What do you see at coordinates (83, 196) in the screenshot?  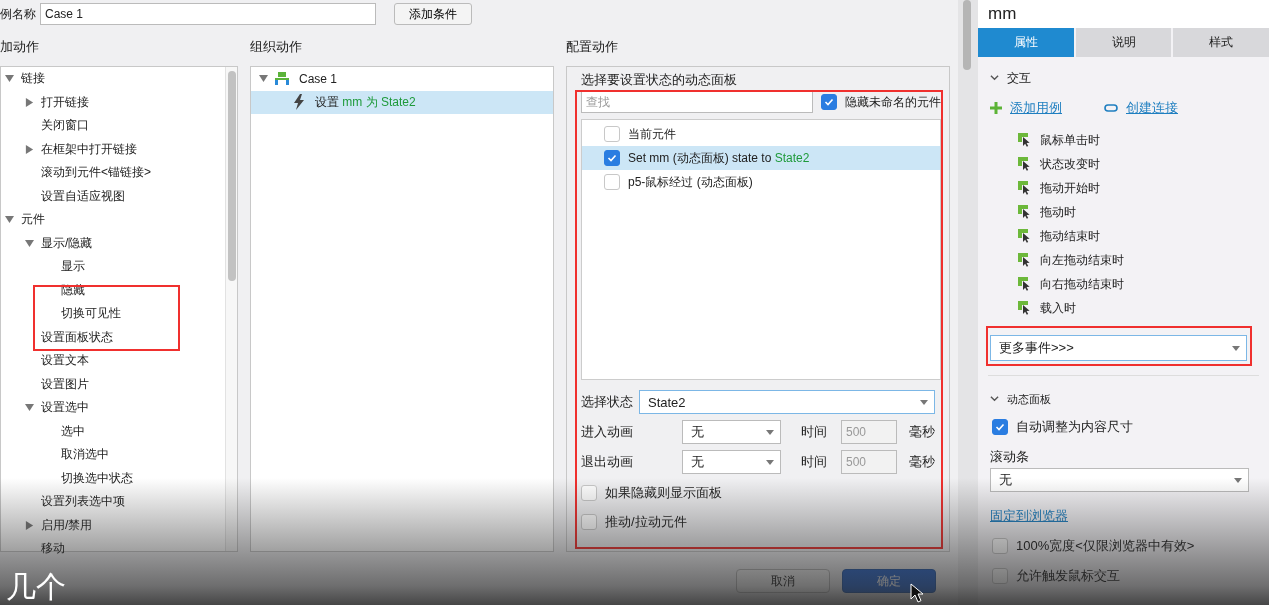 I see `tree-item: 设置自适应视图` at bounding box center [83, 196].